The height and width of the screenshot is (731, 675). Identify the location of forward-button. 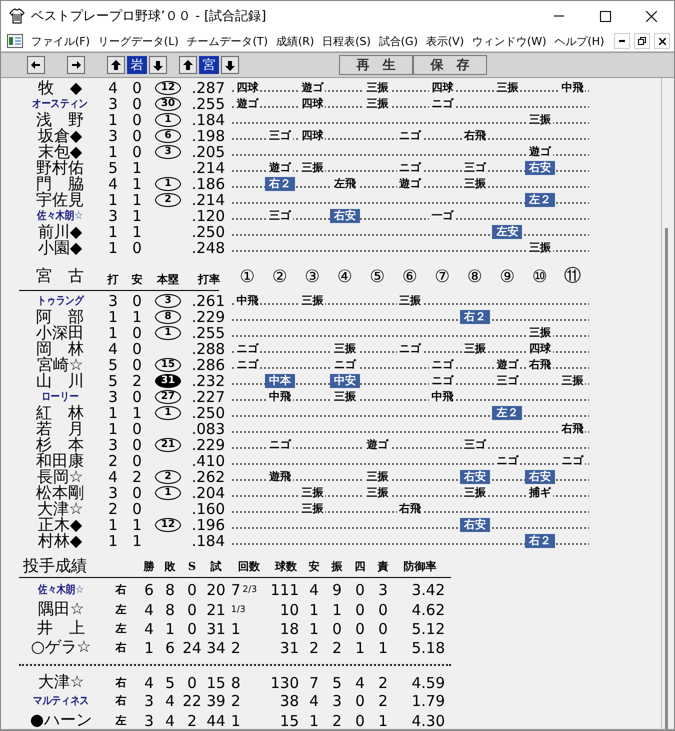
(76, 65).